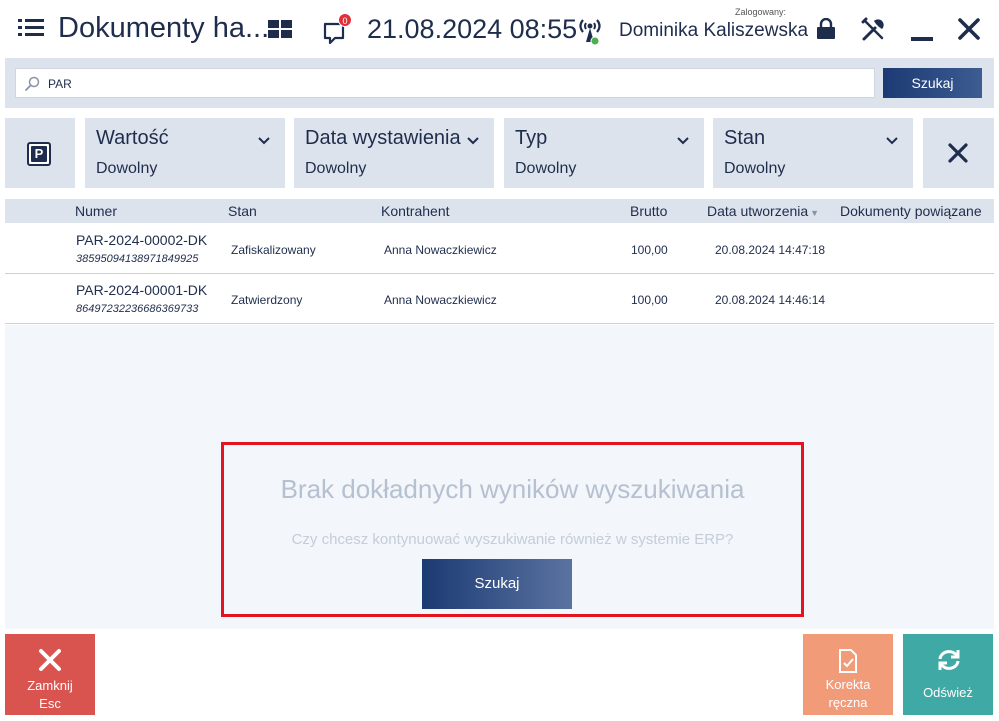 The height and width of the screenshot is (721, 999). Describe the element at coordinates (714, 30) in the screenshot. I see `user-name: Dominika Kaliszewska` at that location.